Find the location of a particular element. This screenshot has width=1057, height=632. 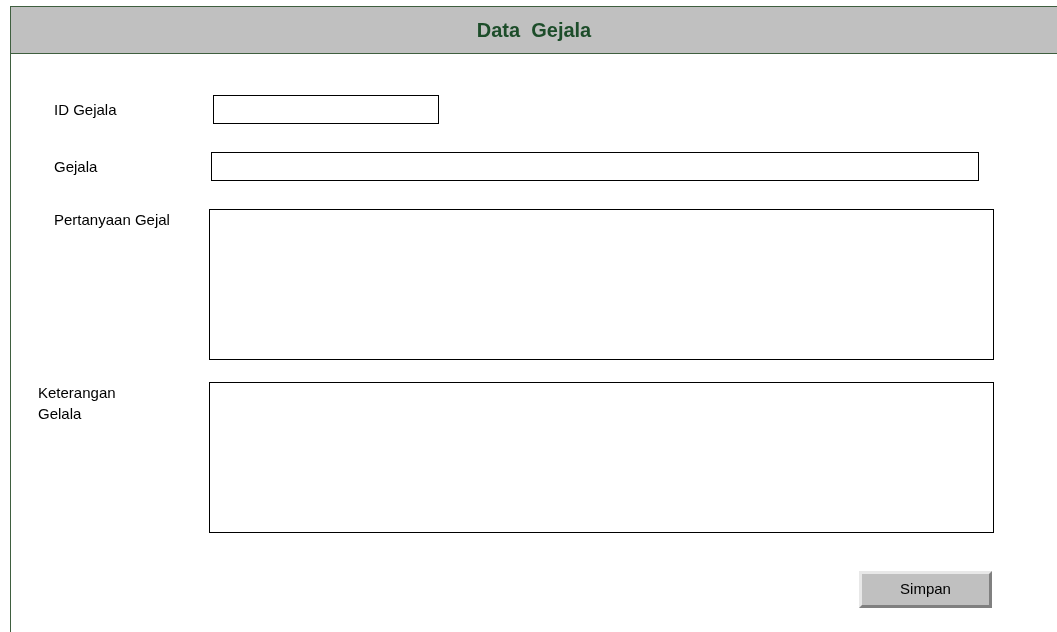

save-button: Simpan is located at coordinates (925, 589).